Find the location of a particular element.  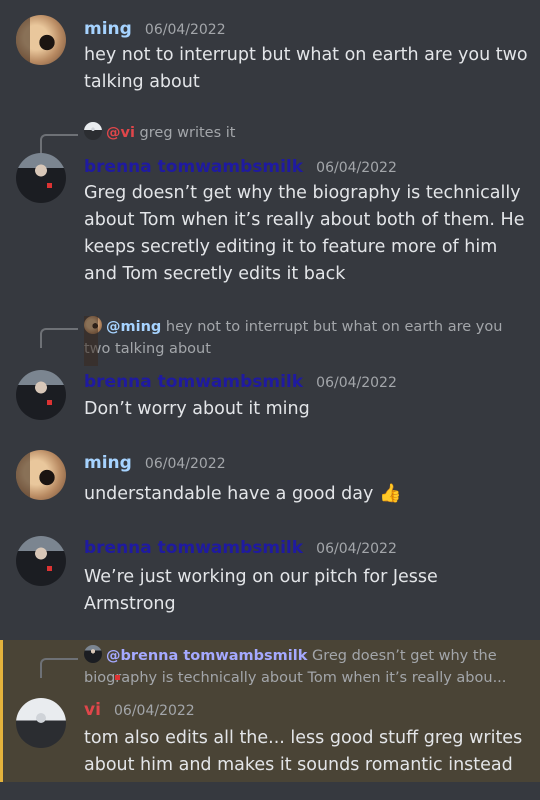

reply-preview: @vi greg writes it is located at coordinates (306, 133).